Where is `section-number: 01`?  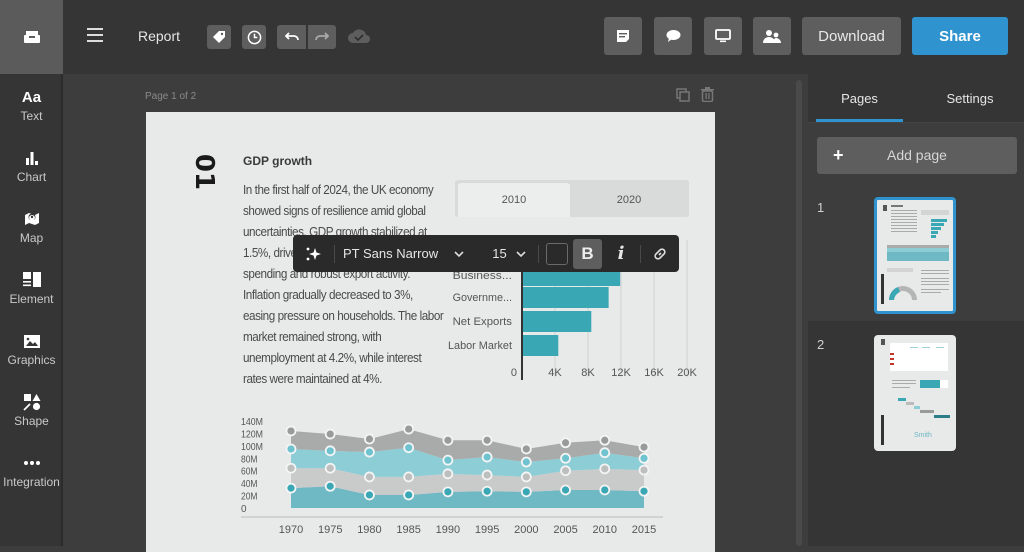 section-number: 01 is located at coordinates (204, 172).